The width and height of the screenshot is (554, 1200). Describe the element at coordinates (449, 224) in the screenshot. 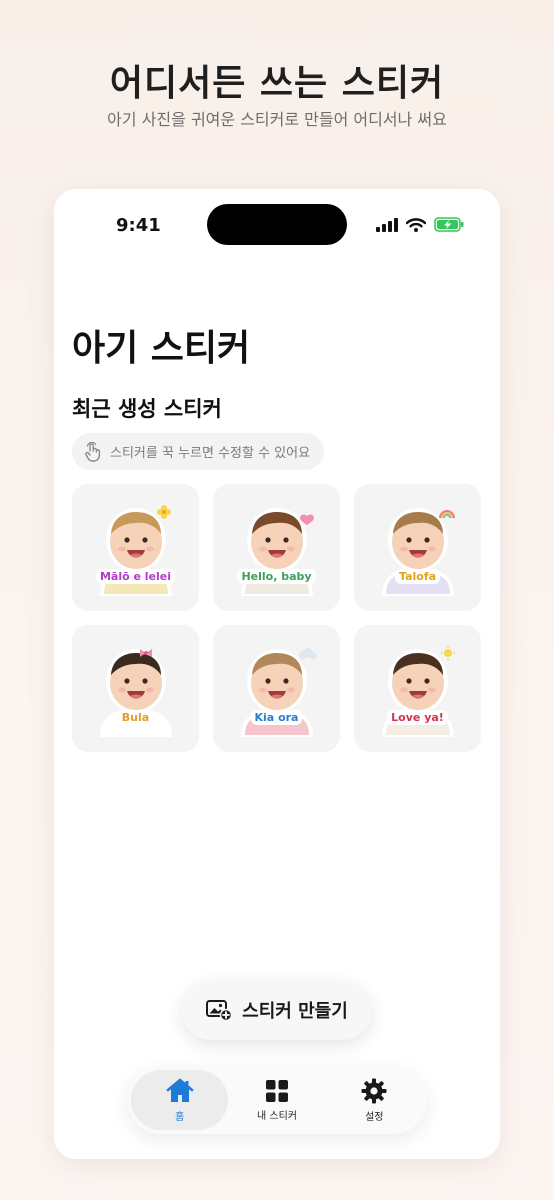

I see `battery-charging-icon` at that location.